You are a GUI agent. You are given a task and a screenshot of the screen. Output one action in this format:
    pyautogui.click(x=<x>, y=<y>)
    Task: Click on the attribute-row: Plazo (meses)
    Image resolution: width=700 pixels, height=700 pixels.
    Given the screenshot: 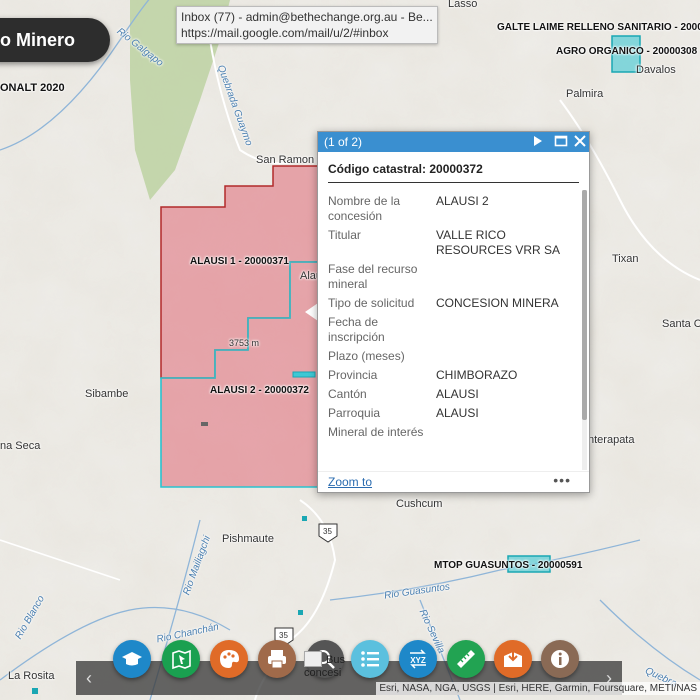 What is the action you would take?
    pyautogui.click(x=453, y=356)
    